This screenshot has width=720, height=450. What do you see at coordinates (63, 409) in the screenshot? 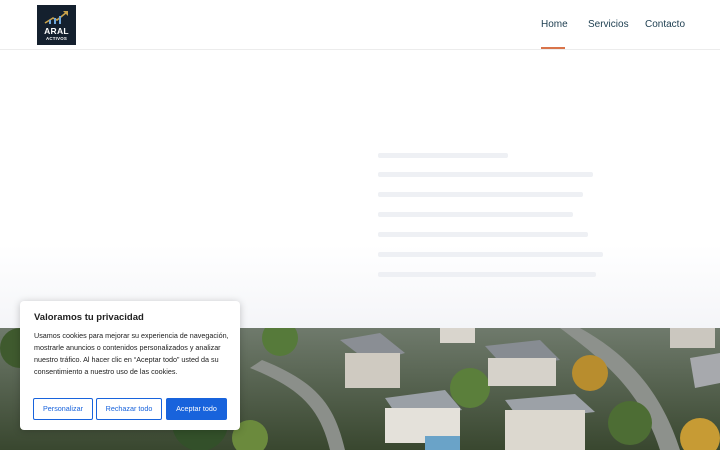
I see `customize-button: Personalizar` at bounding box center [63, 409].